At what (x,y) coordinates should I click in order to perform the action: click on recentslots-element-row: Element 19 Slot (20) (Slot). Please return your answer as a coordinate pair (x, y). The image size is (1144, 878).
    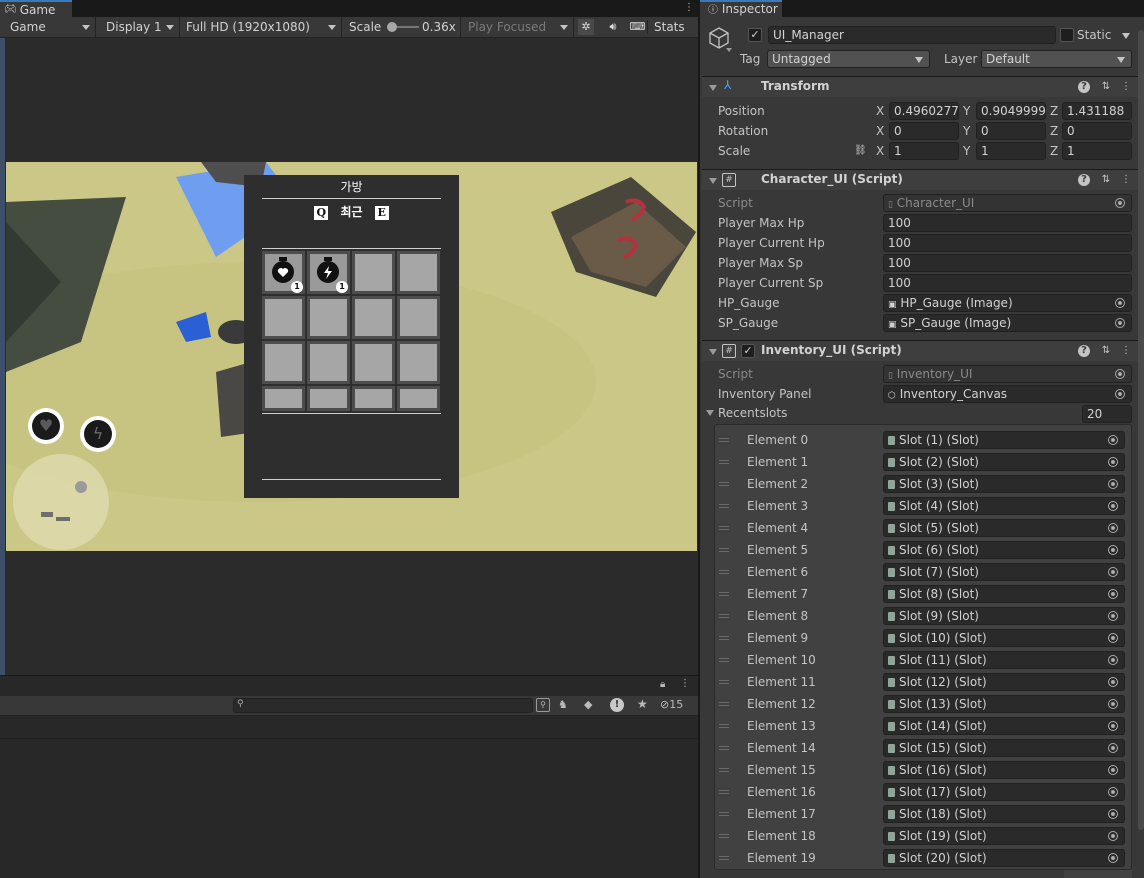
    Looking at the image, I should click on (923, 858).